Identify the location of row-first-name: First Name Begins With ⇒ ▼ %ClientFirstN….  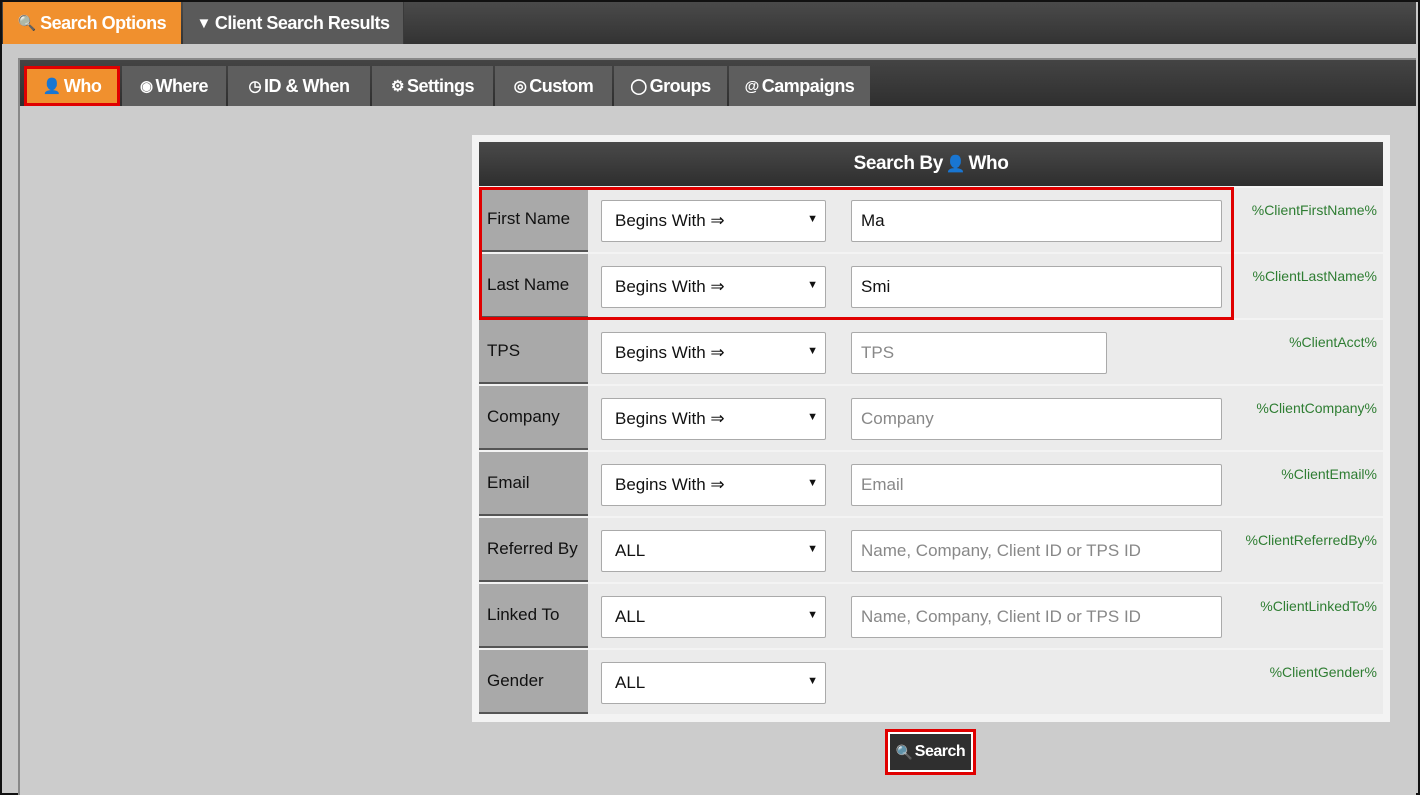
(931, 220).